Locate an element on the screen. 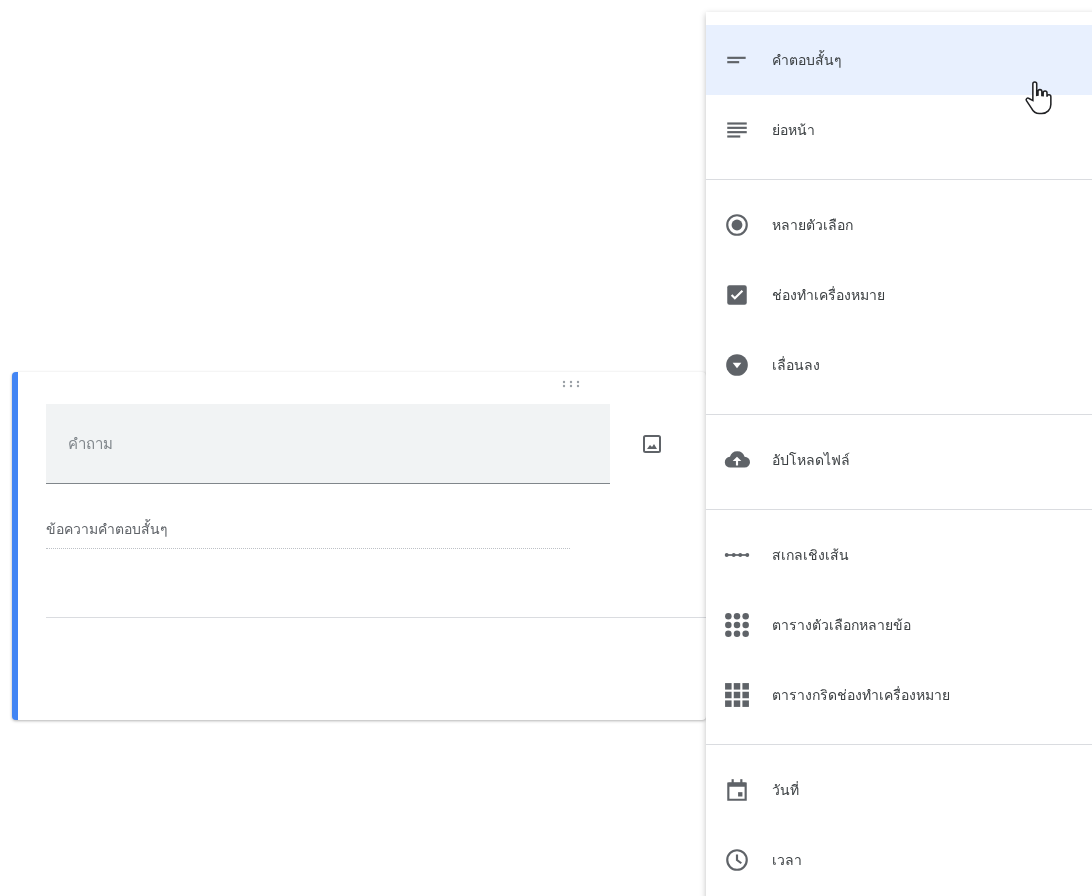 The image size is (1092, 896). menu-item: ตารางกริดช่องทำเครื่องหมาย is located at coordinates (899, 695).